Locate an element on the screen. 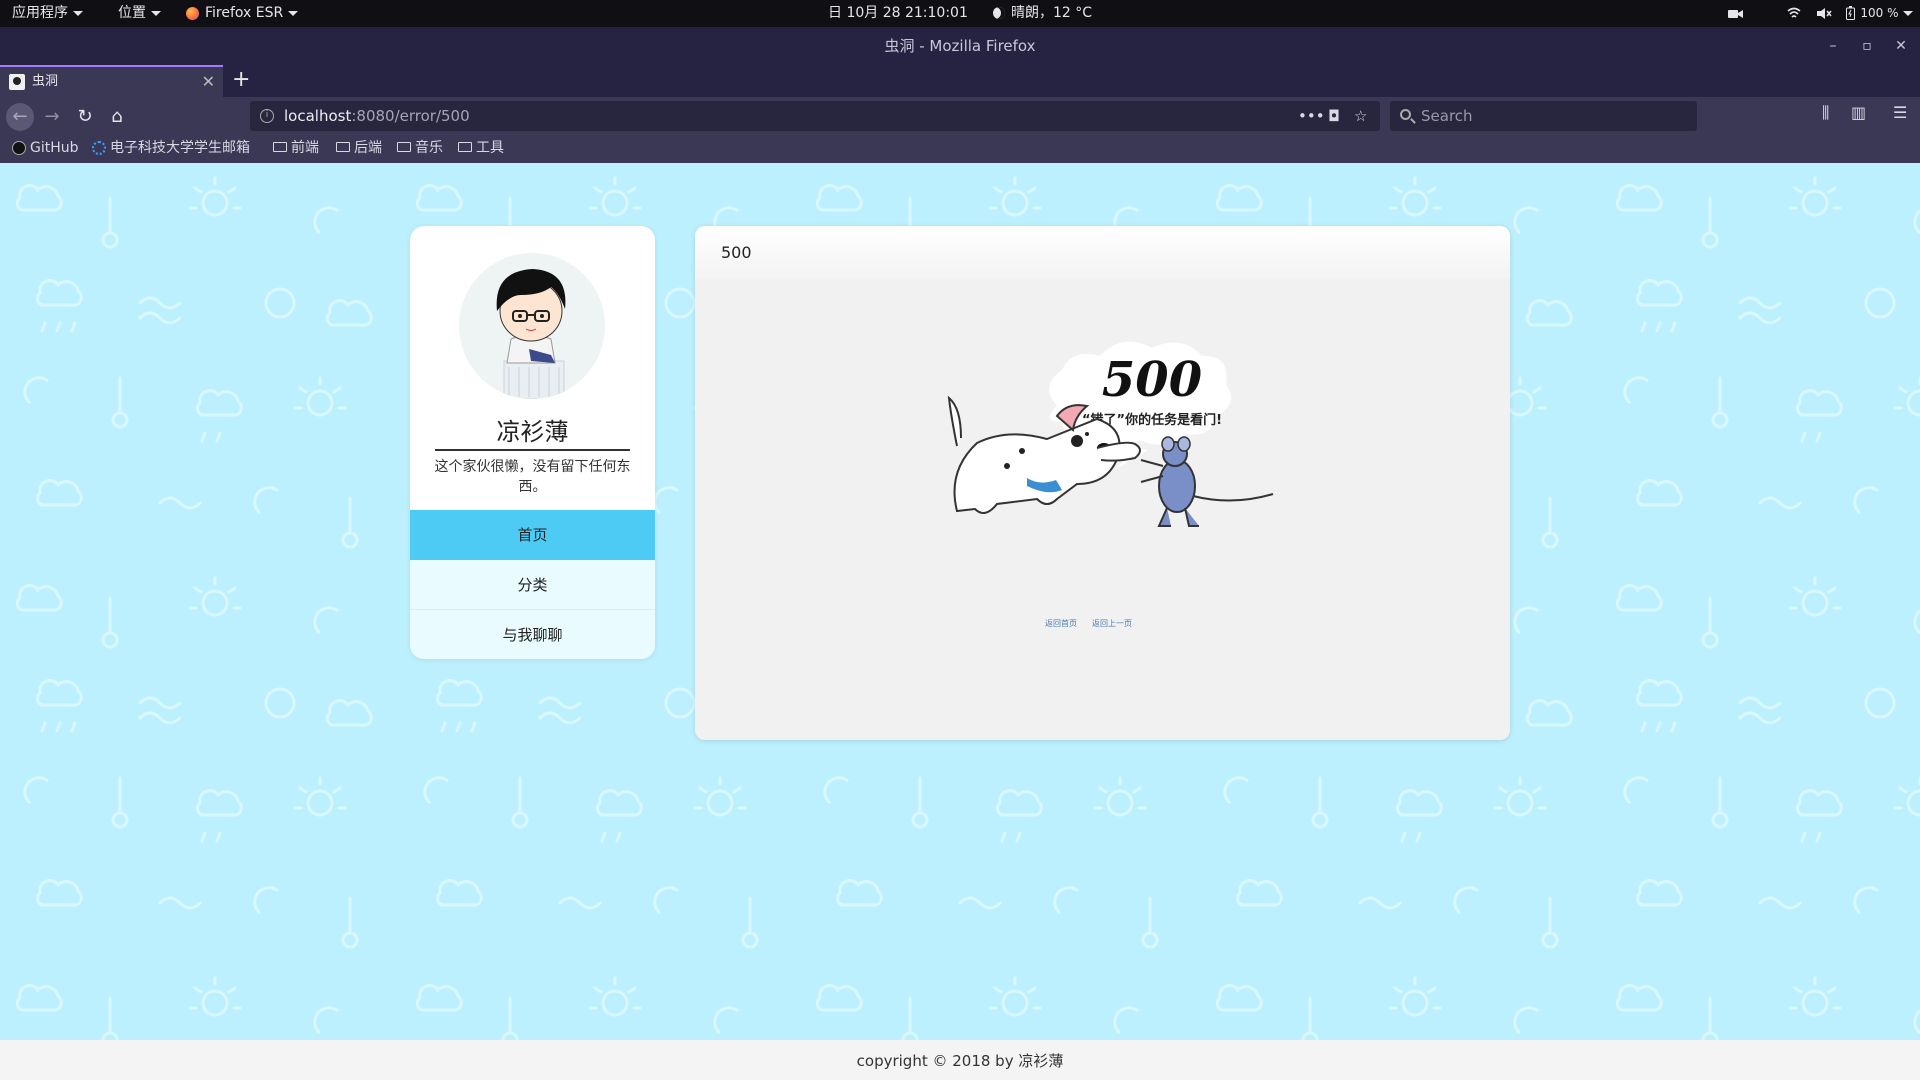  home-button: ⌂ is located at coordinates (117, 117).